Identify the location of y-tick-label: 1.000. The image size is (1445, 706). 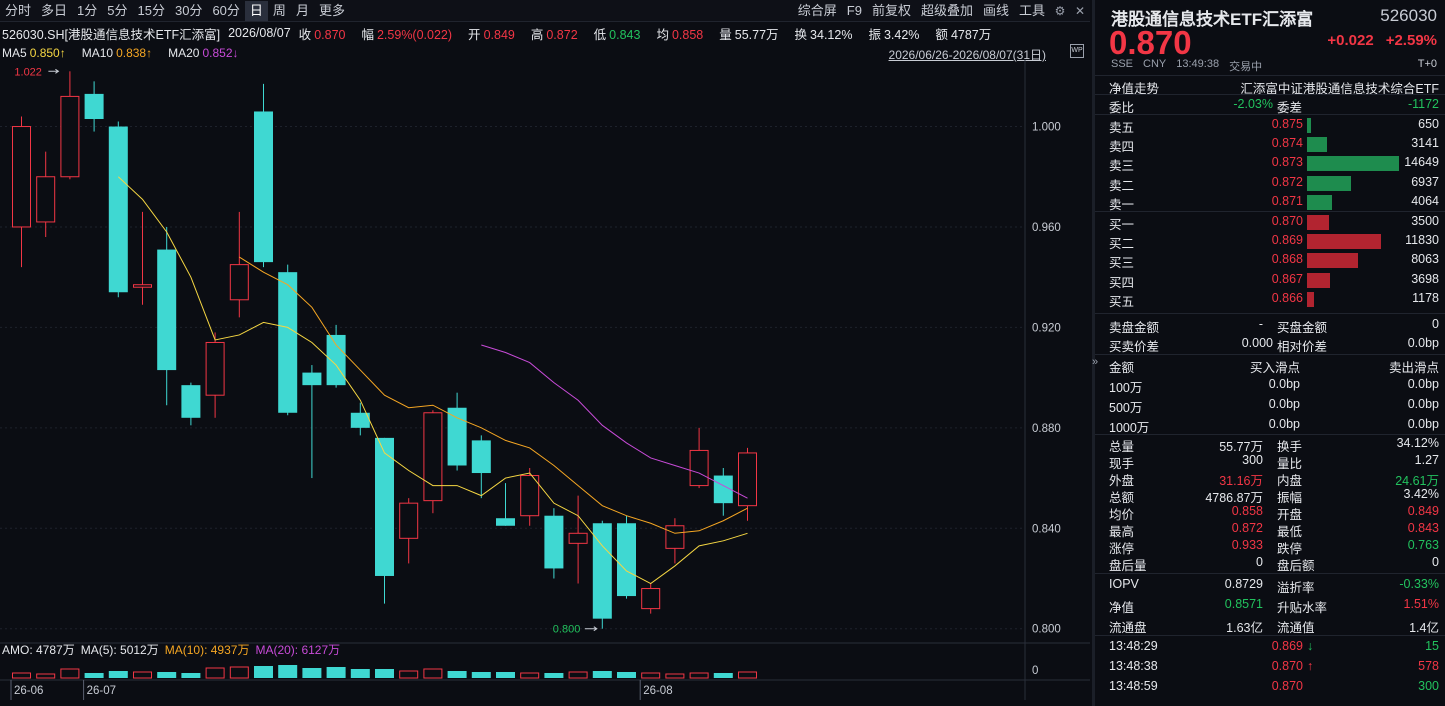
(1046, 128).